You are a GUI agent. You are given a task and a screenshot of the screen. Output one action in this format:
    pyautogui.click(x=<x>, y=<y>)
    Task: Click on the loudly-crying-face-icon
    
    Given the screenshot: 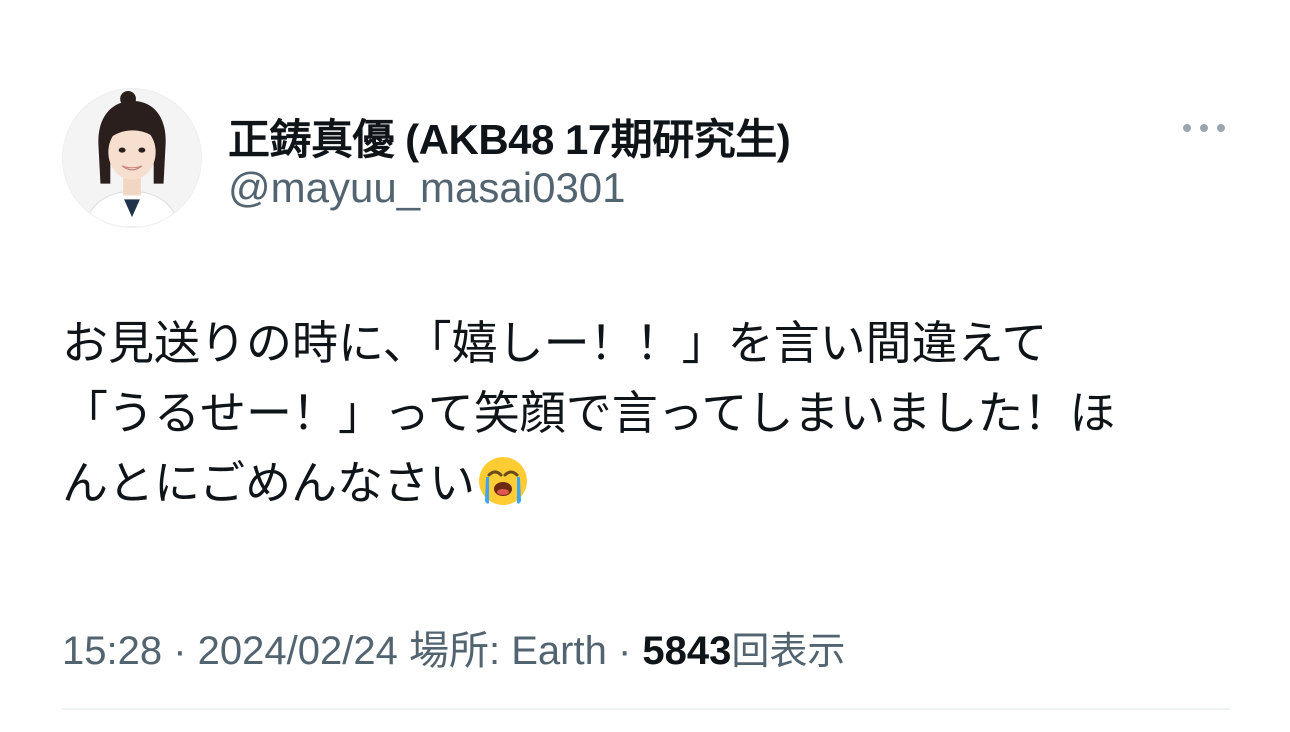 What is the action you would take?
    pyautogui.click(x=503, y=481)
    